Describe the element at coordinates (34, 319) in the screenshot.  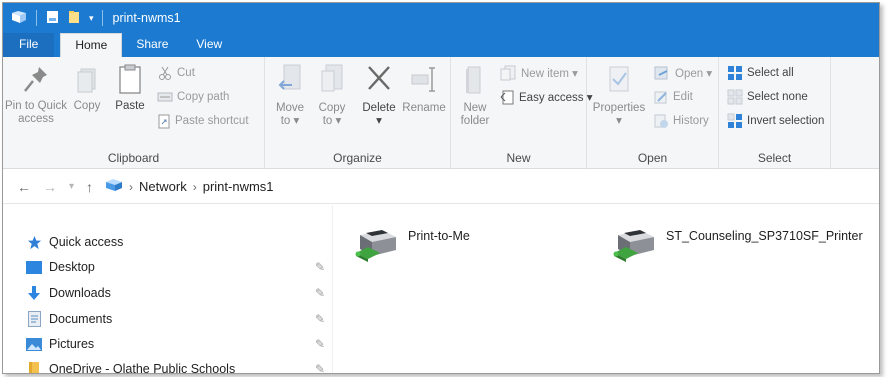
I see `documents-icon` at that location.